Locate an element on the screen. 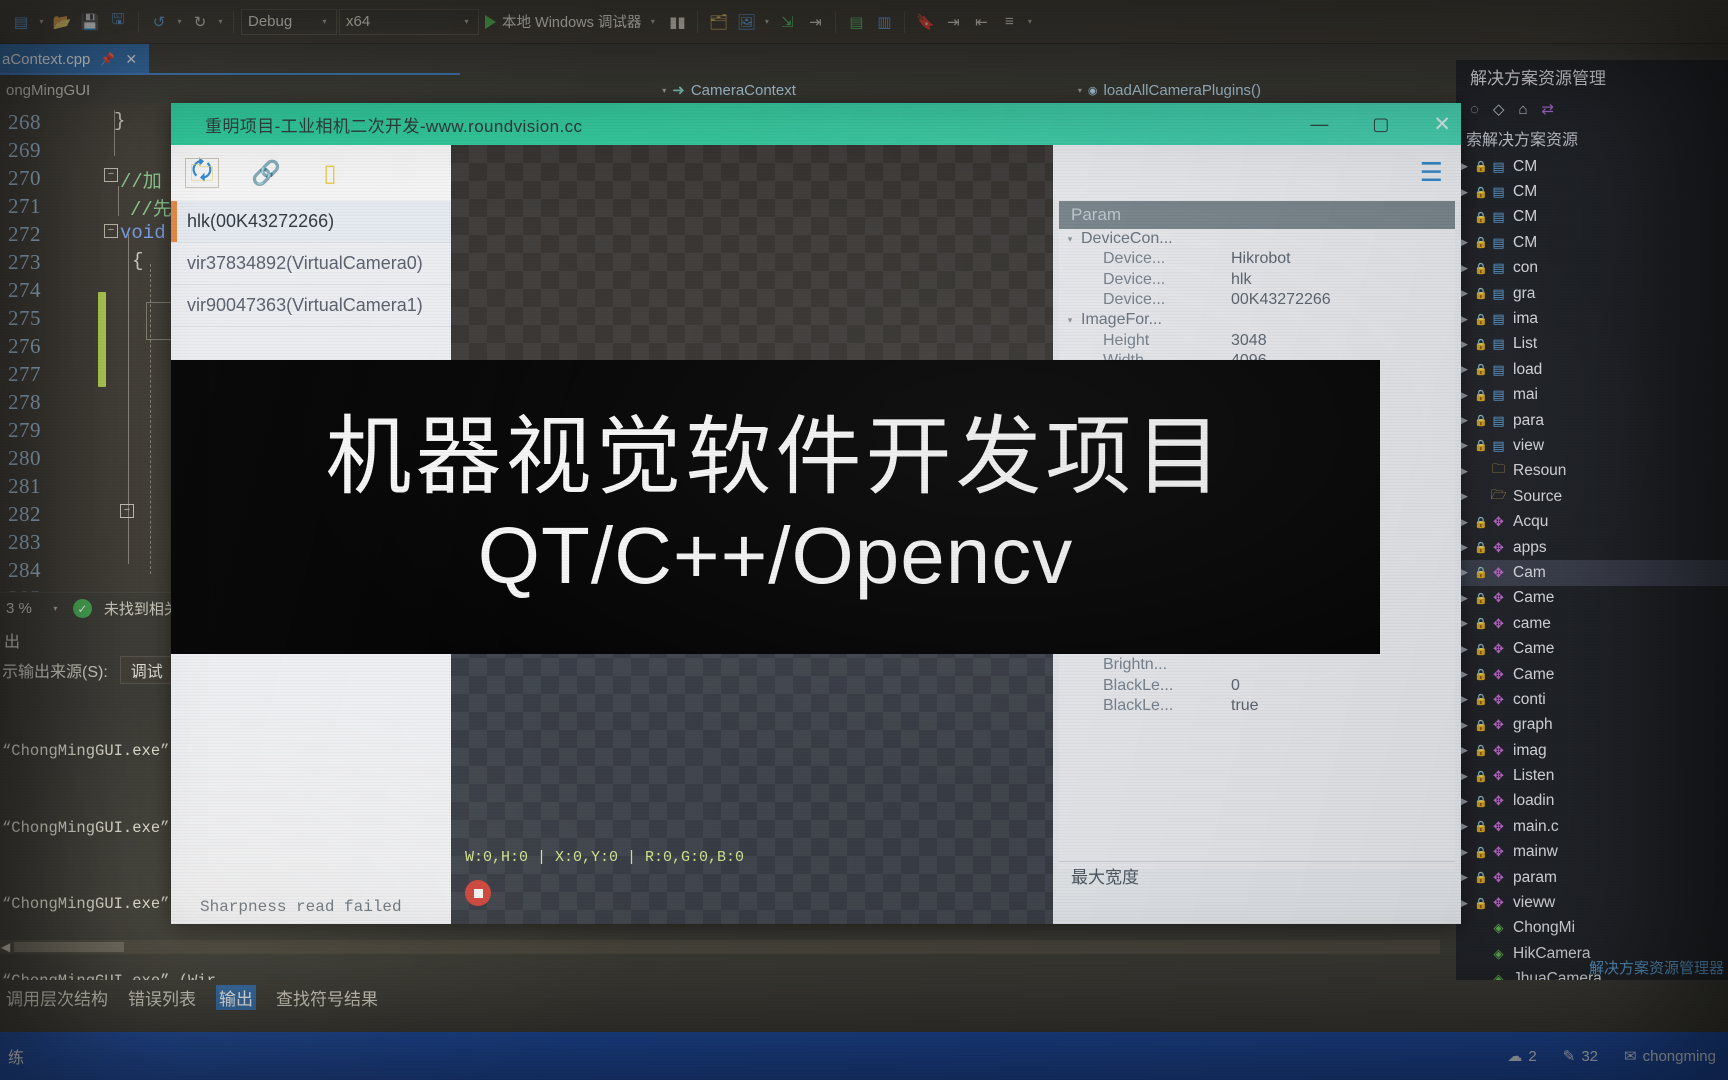  solution-tree-row: ◈ ChongMi is located at coordinates (1592, 928).